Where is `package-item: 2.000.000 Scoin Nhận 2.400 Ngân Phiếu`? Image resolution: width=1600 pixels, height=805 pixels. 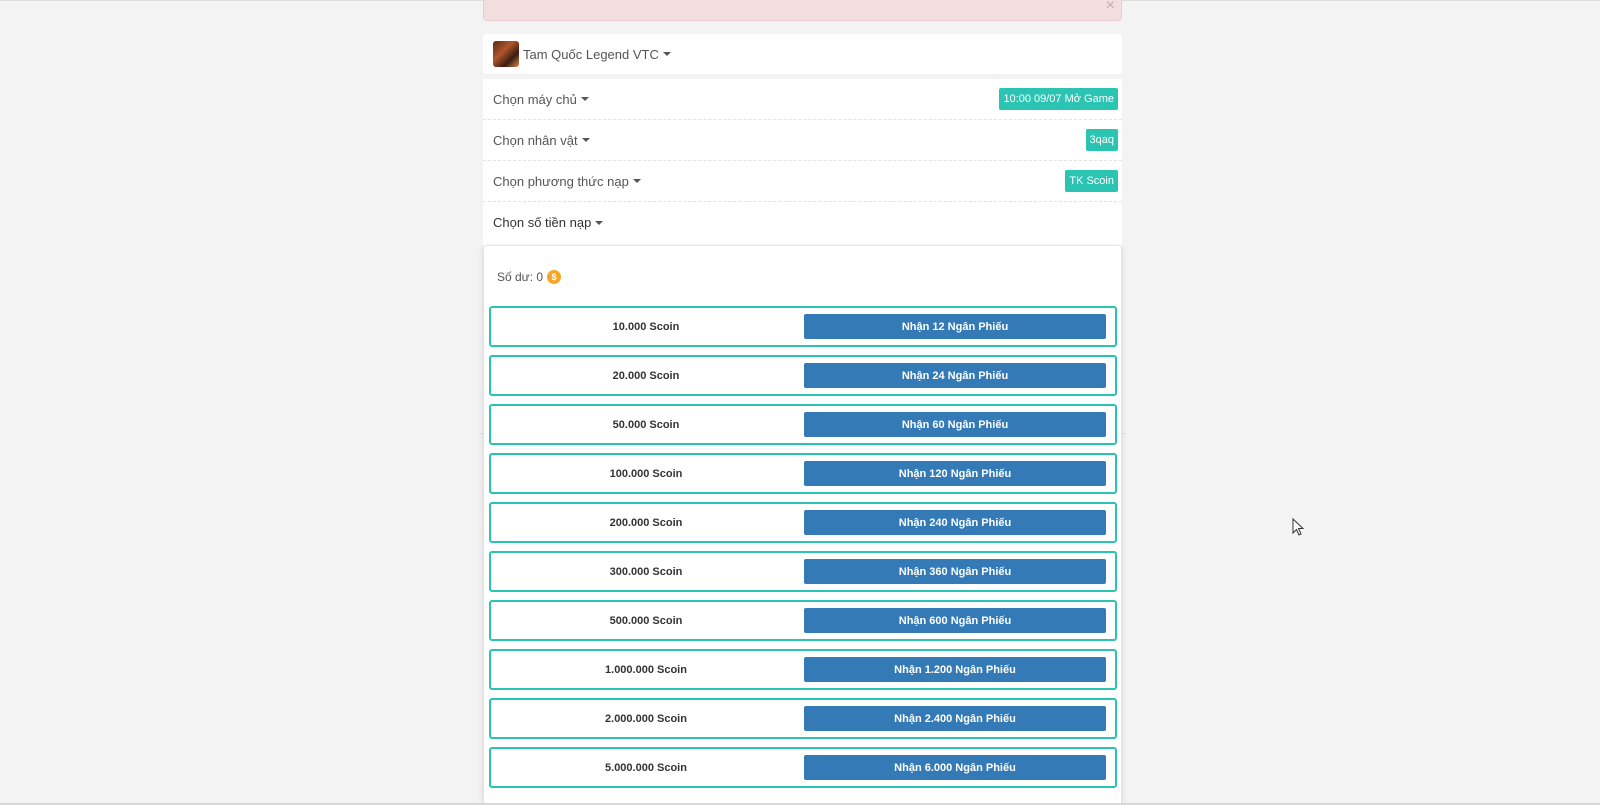 package-item: 2.000.000 Scoin Nhận 2.400 Ngân Phiếu is located at coordinates (803, 718).